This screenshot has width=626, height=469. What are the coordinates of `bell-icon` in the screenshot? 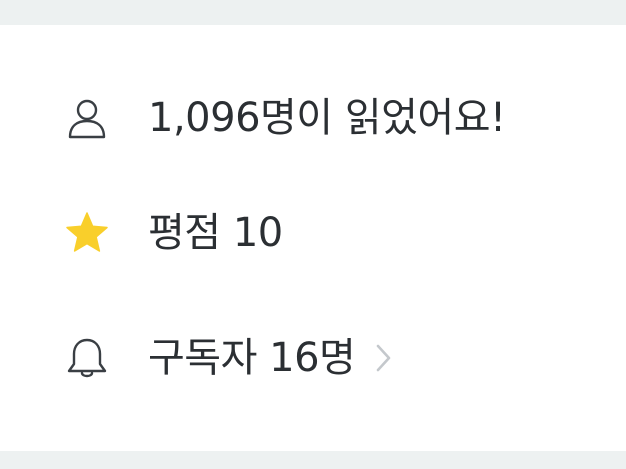 It's located at (87, 358).